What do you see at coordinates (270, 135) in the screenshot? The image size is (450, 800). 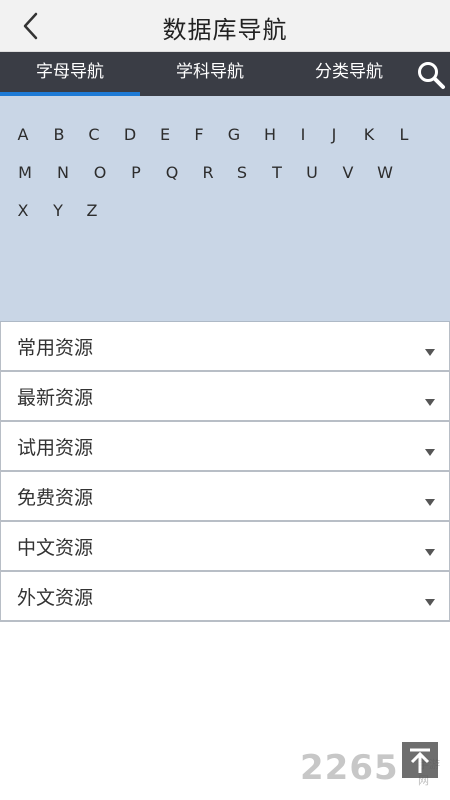 I see `letter-h: H` at bounding box center [270, 135].